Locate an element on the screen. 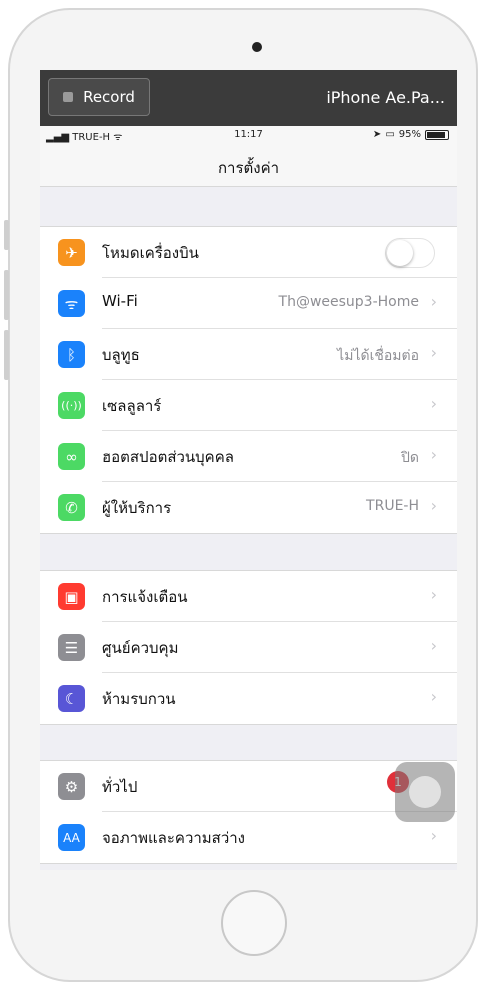 The width and height of the screenshot is (486, 986). row-value: TRUE-H is located at coordinates (392, 506).